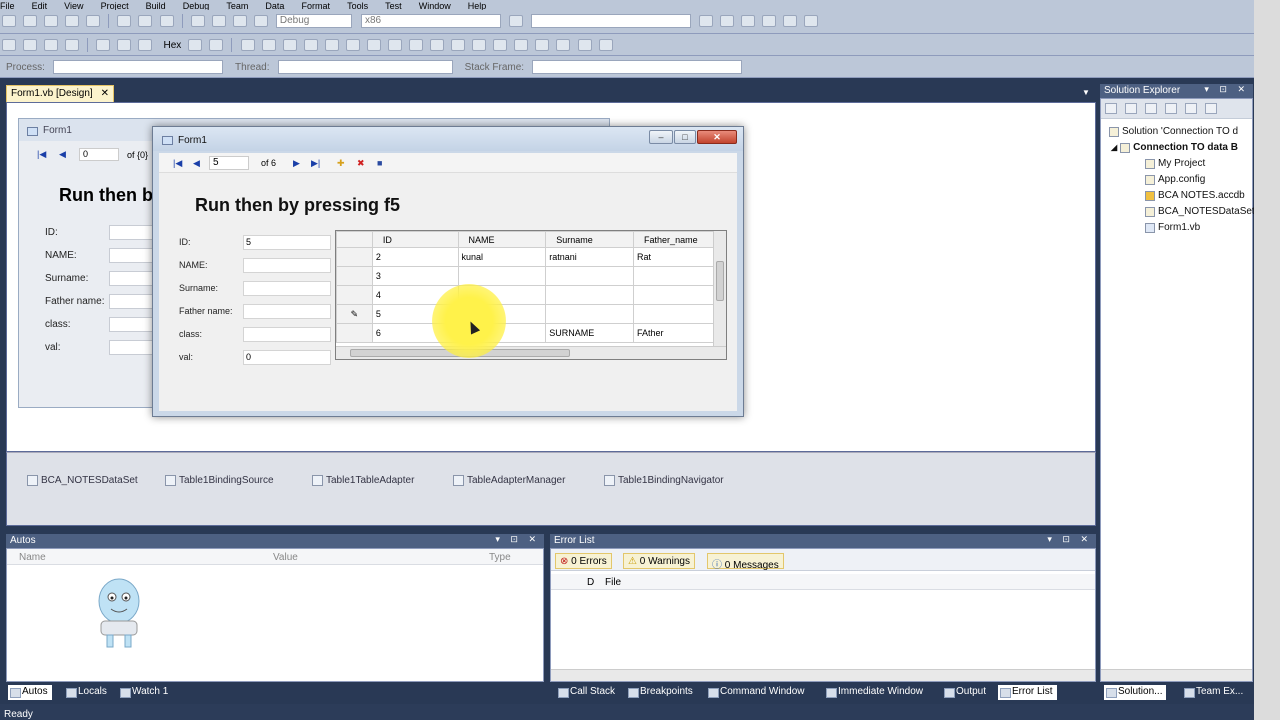  What do you see at coordinates (611, 21) in the screenshot?
I see `find-combo` at bounding box center [611, 21].